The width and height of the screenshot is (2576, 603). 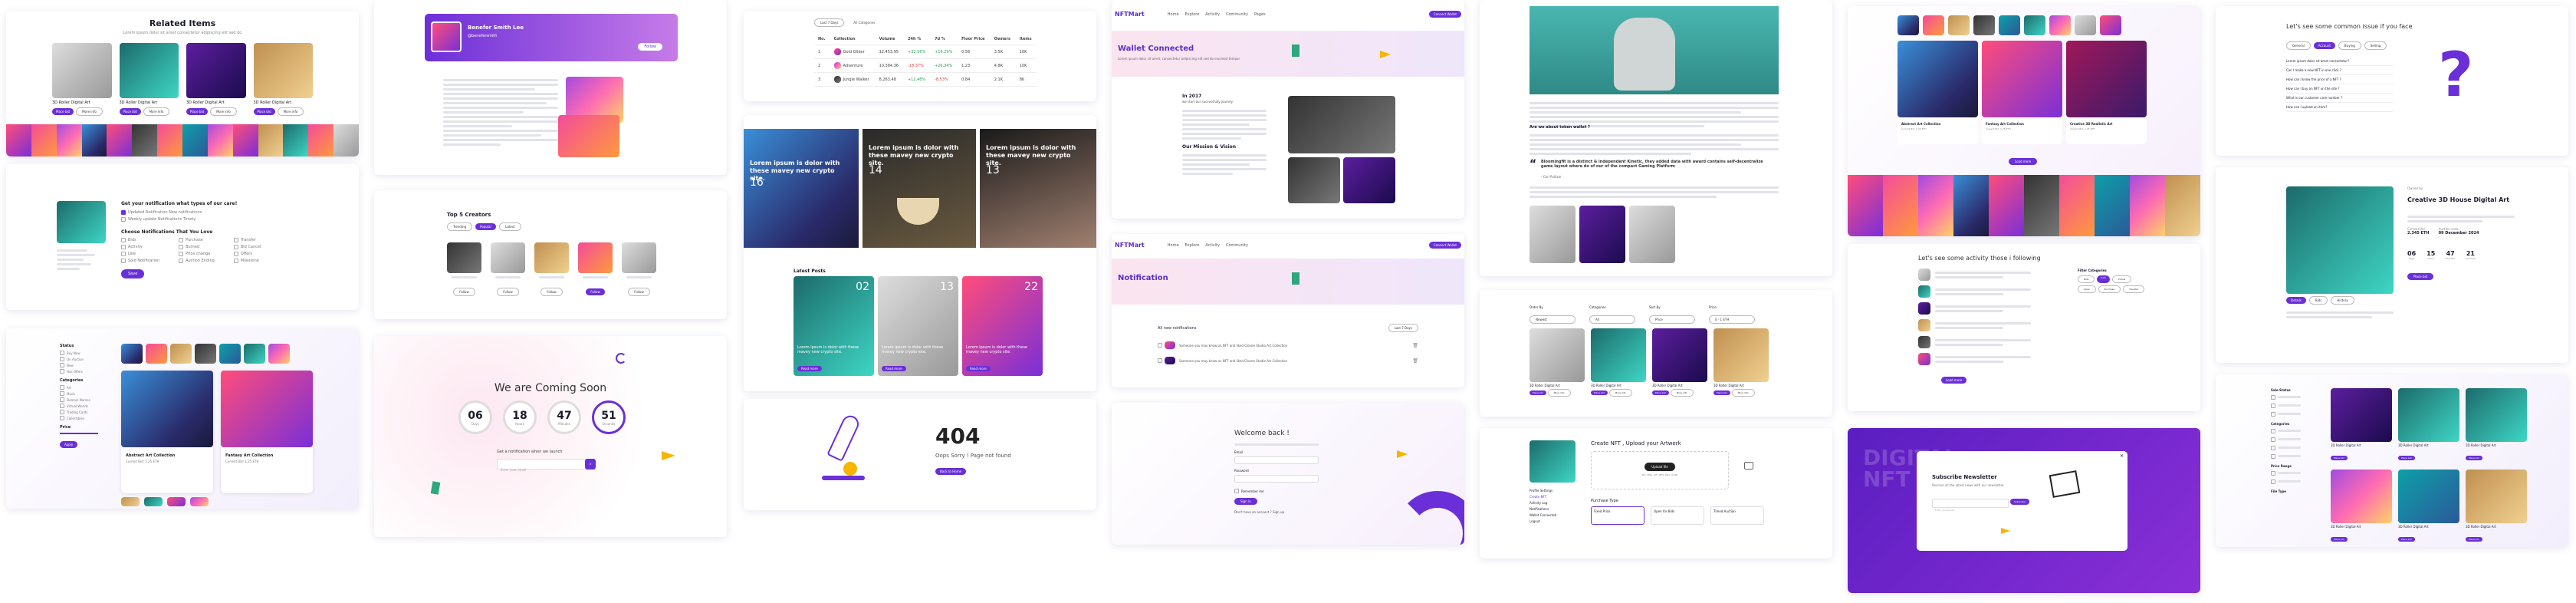 What do you see at coordinates (2134, 289) in the screenshot?
I see `filter-chip: Transfer` at bounding box center [2134, 289].